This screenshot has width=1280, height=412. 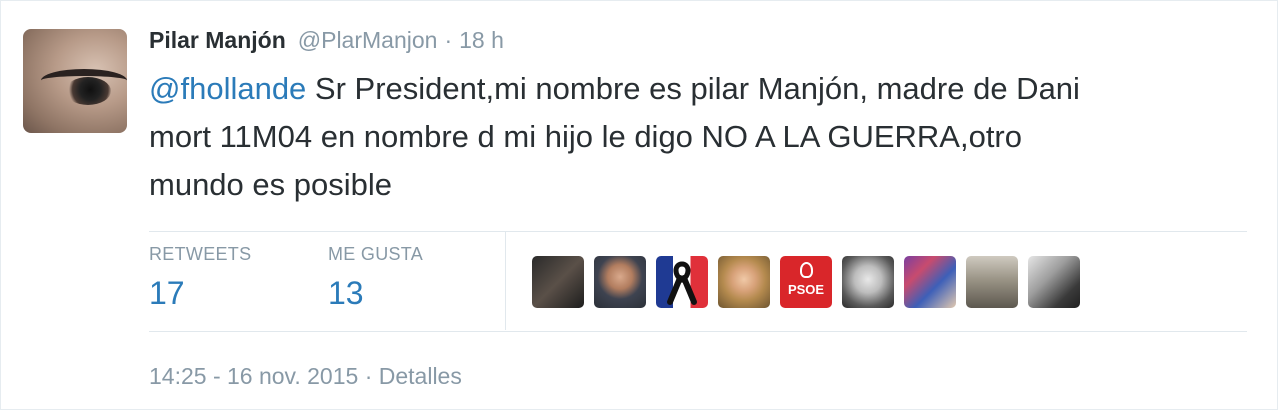 What do you see at coordinates (346, 293) in the screenshot?
I see `likes-count: 13` at bounding box center [346, 293].